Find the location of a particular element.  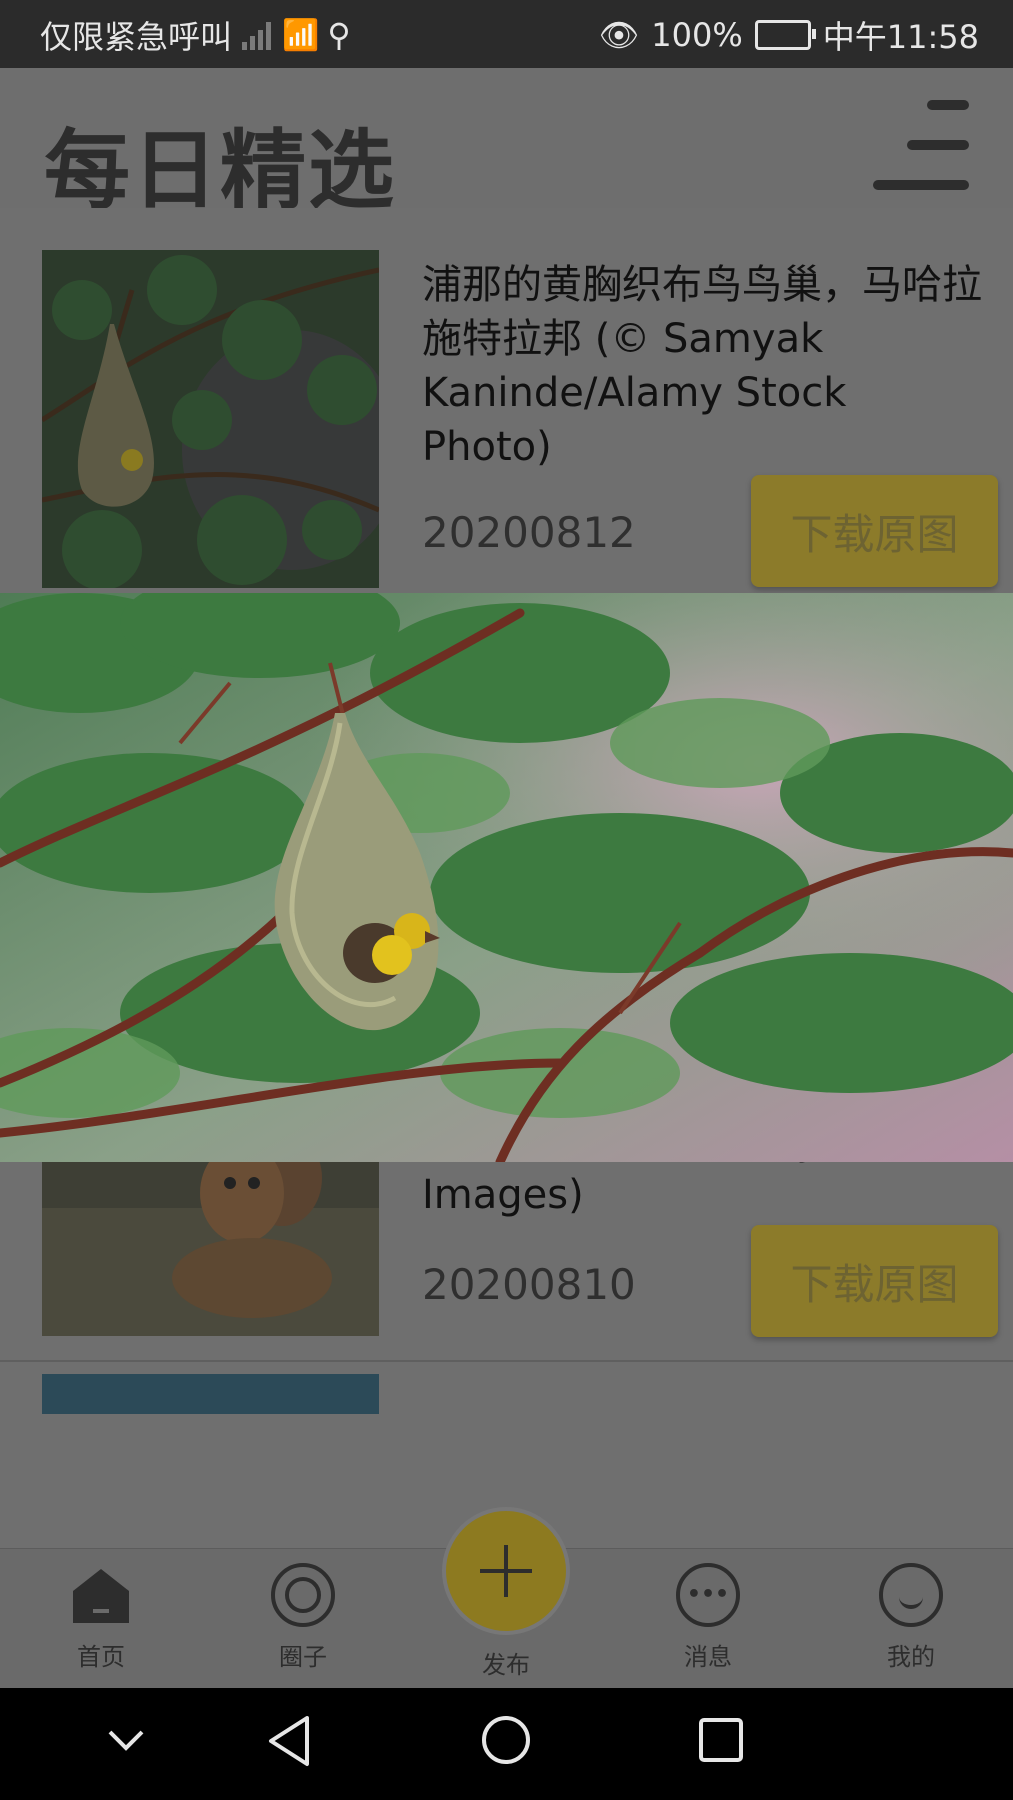

publish-fab-button is located at coordinates (506, 1571).